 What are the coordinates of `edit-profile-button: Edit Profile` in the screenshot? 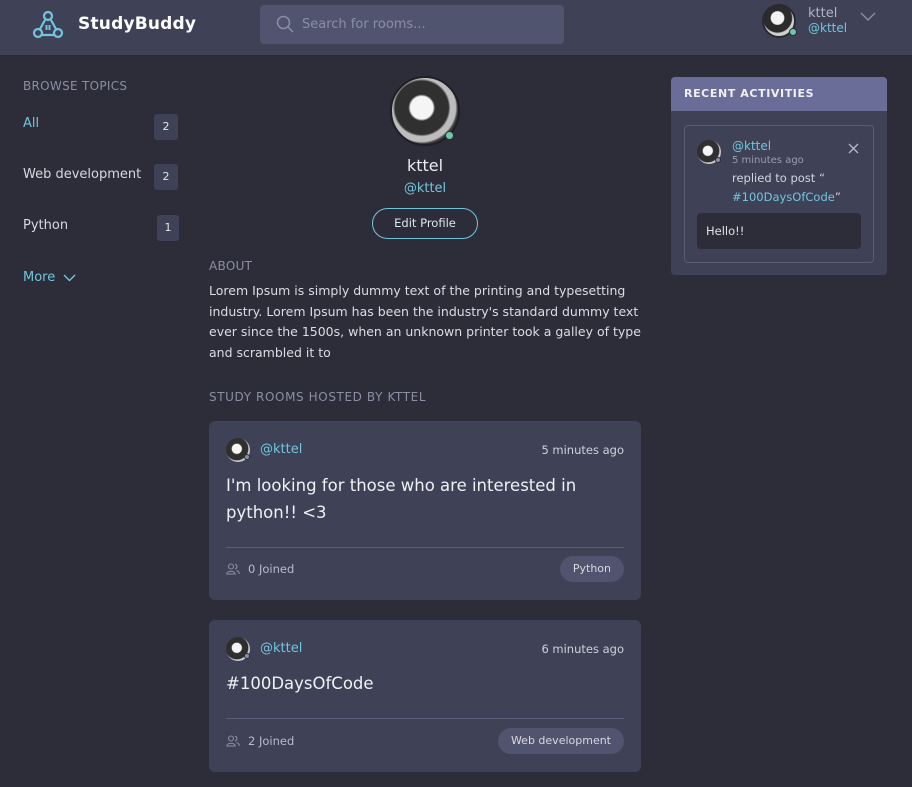 It's located at (425, 223).